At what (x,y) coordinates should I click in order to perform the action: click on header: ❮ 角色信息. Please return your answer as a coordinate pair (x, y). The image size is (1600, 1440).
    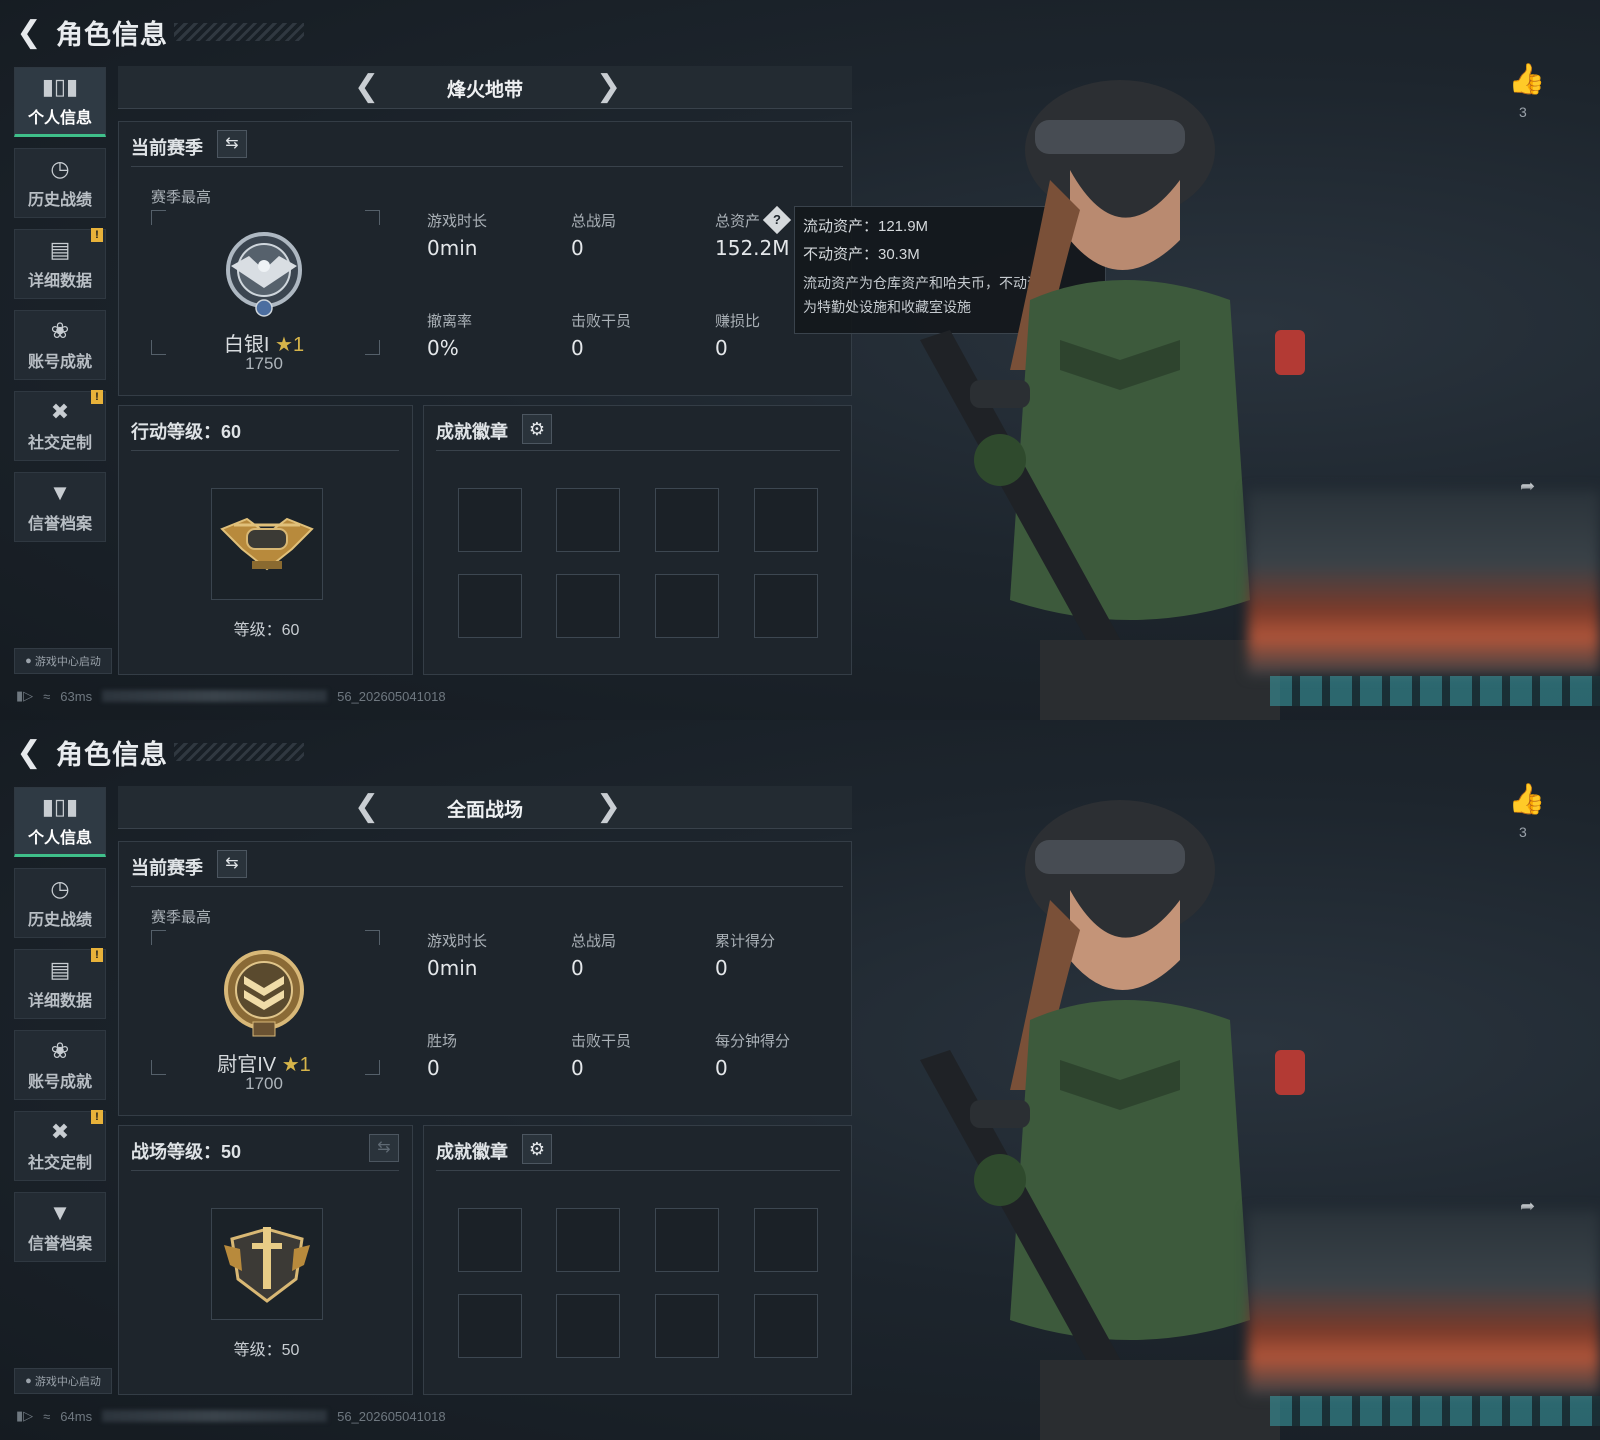
    Looking at the image, I should click on (159, 752).